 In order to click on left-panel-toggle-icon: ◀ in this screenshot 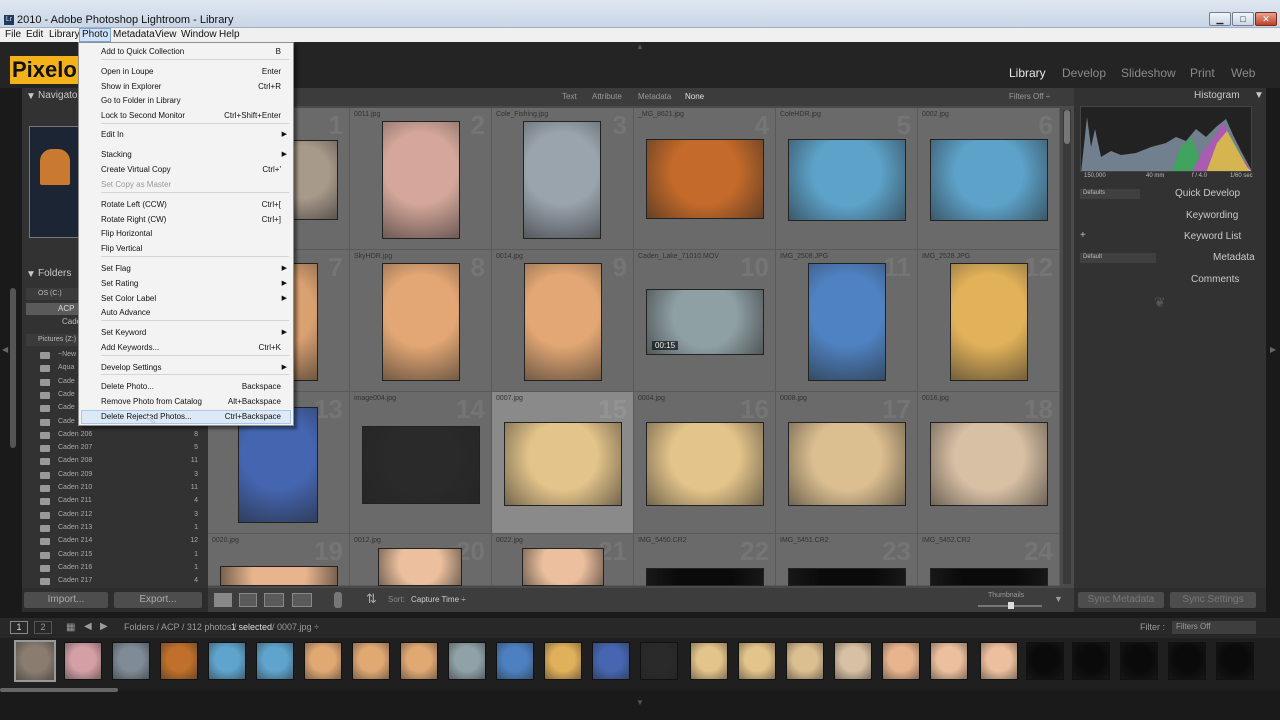, I will do `click(5, 349)`.